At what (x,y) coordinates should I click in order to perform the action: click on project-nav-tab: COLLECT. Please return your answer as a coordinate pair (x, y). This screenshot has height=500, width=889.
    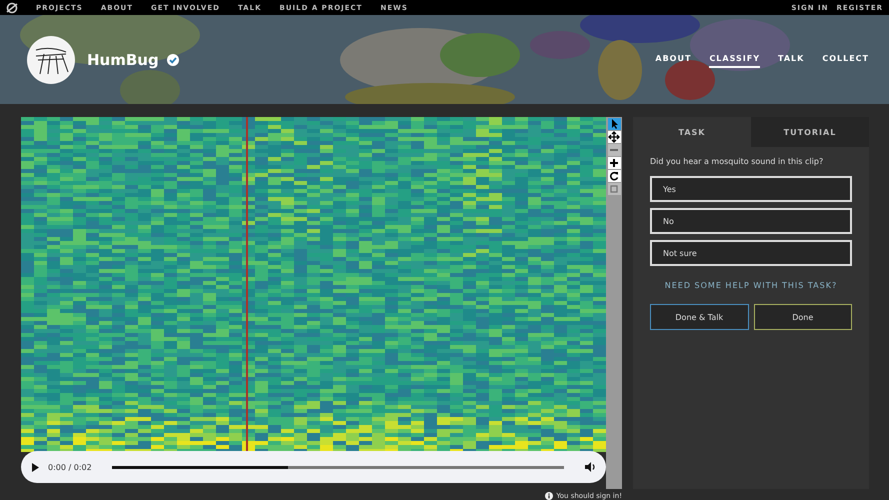
    Looking at the image, I should click on (845, 59).